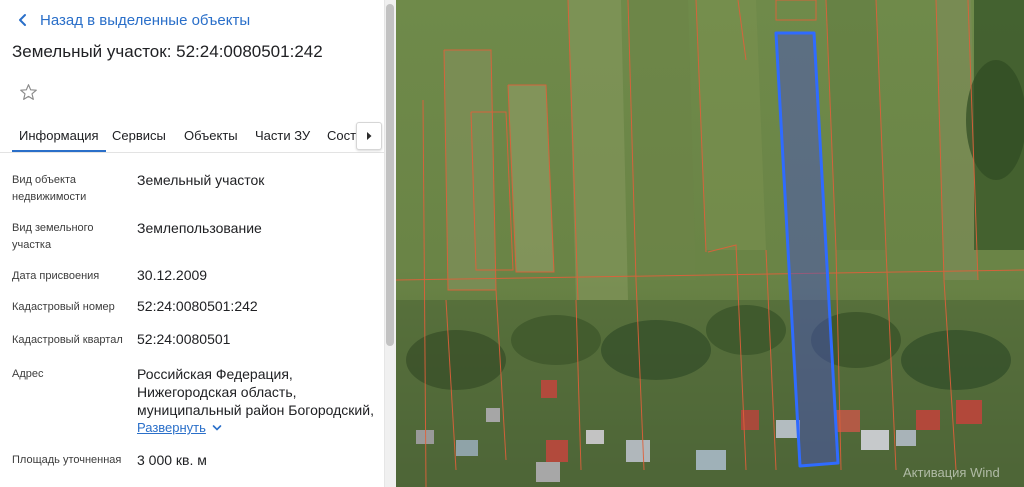  I want to click on expand-address-label: Развернуть, so click(171, 427).